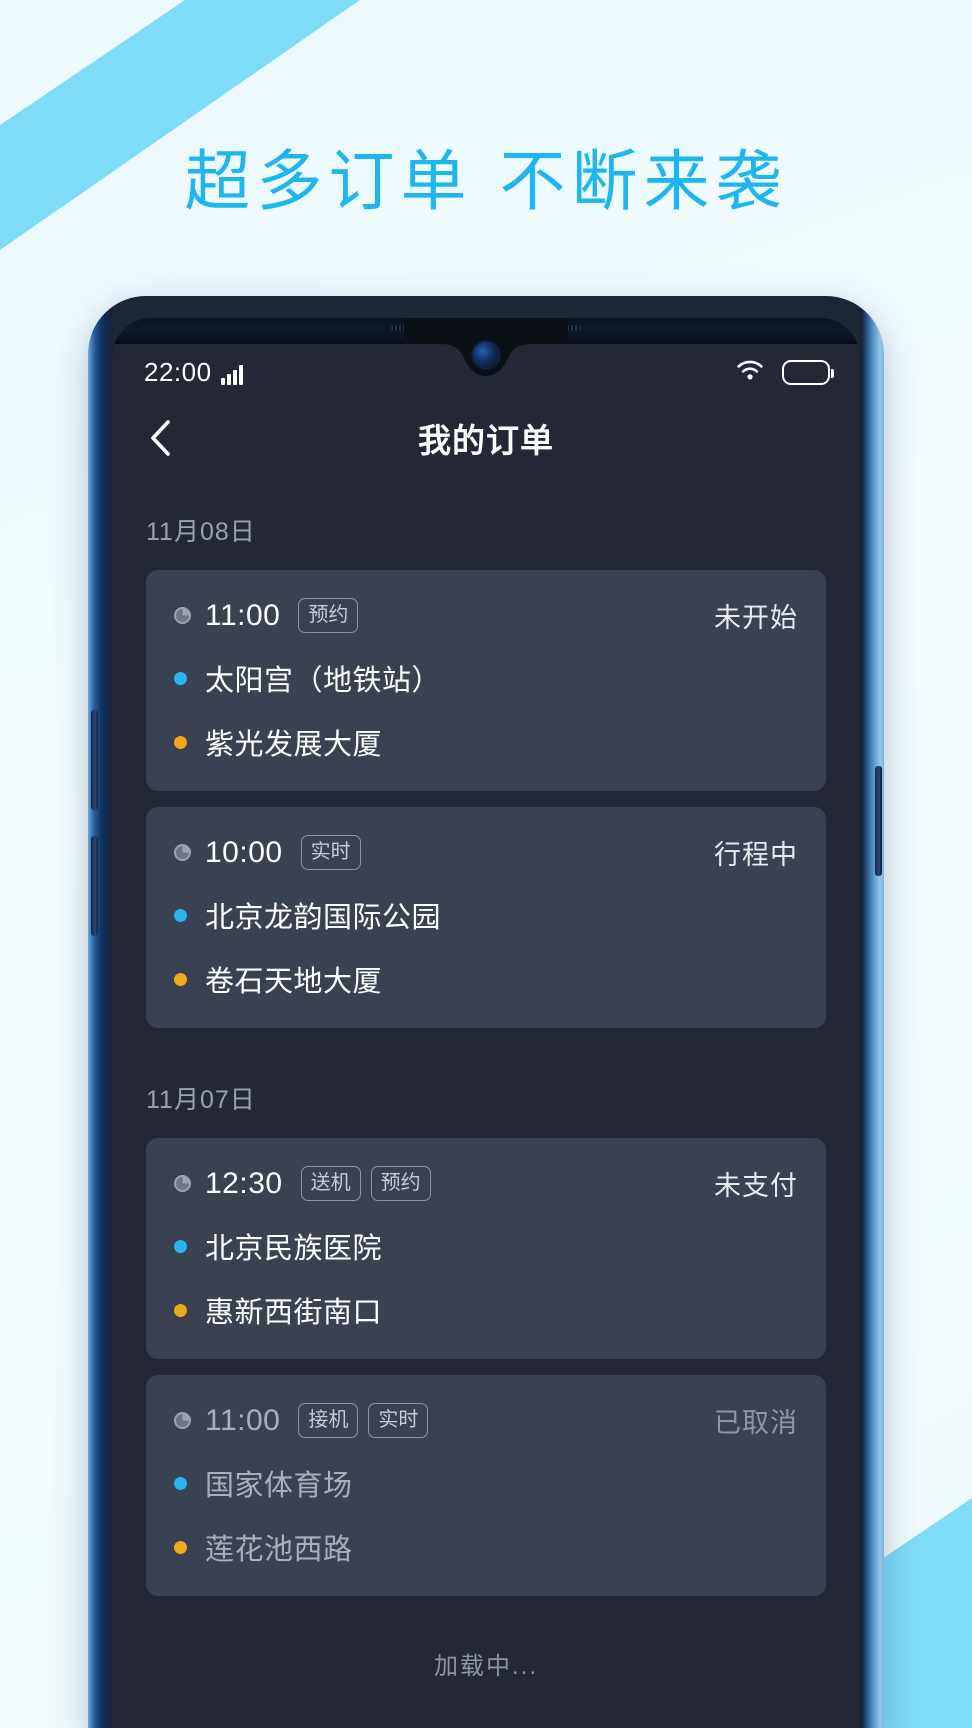 The height and width of the screenshot is (1728, 972). Describe the element at coordinates (486, 1420) in the screenshot. I see `order-card-header: 11:00 接机 实时 已取消` at that location.